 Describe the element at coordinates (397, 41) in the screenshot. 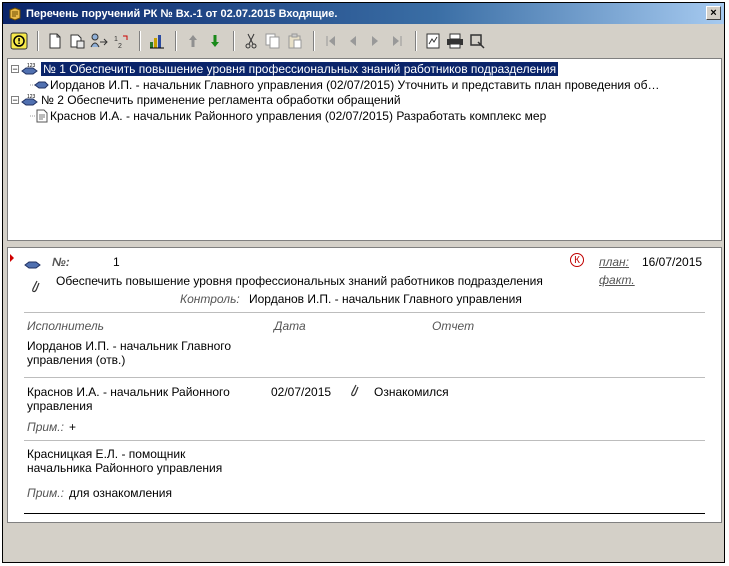

I see `last-icon` at that location.